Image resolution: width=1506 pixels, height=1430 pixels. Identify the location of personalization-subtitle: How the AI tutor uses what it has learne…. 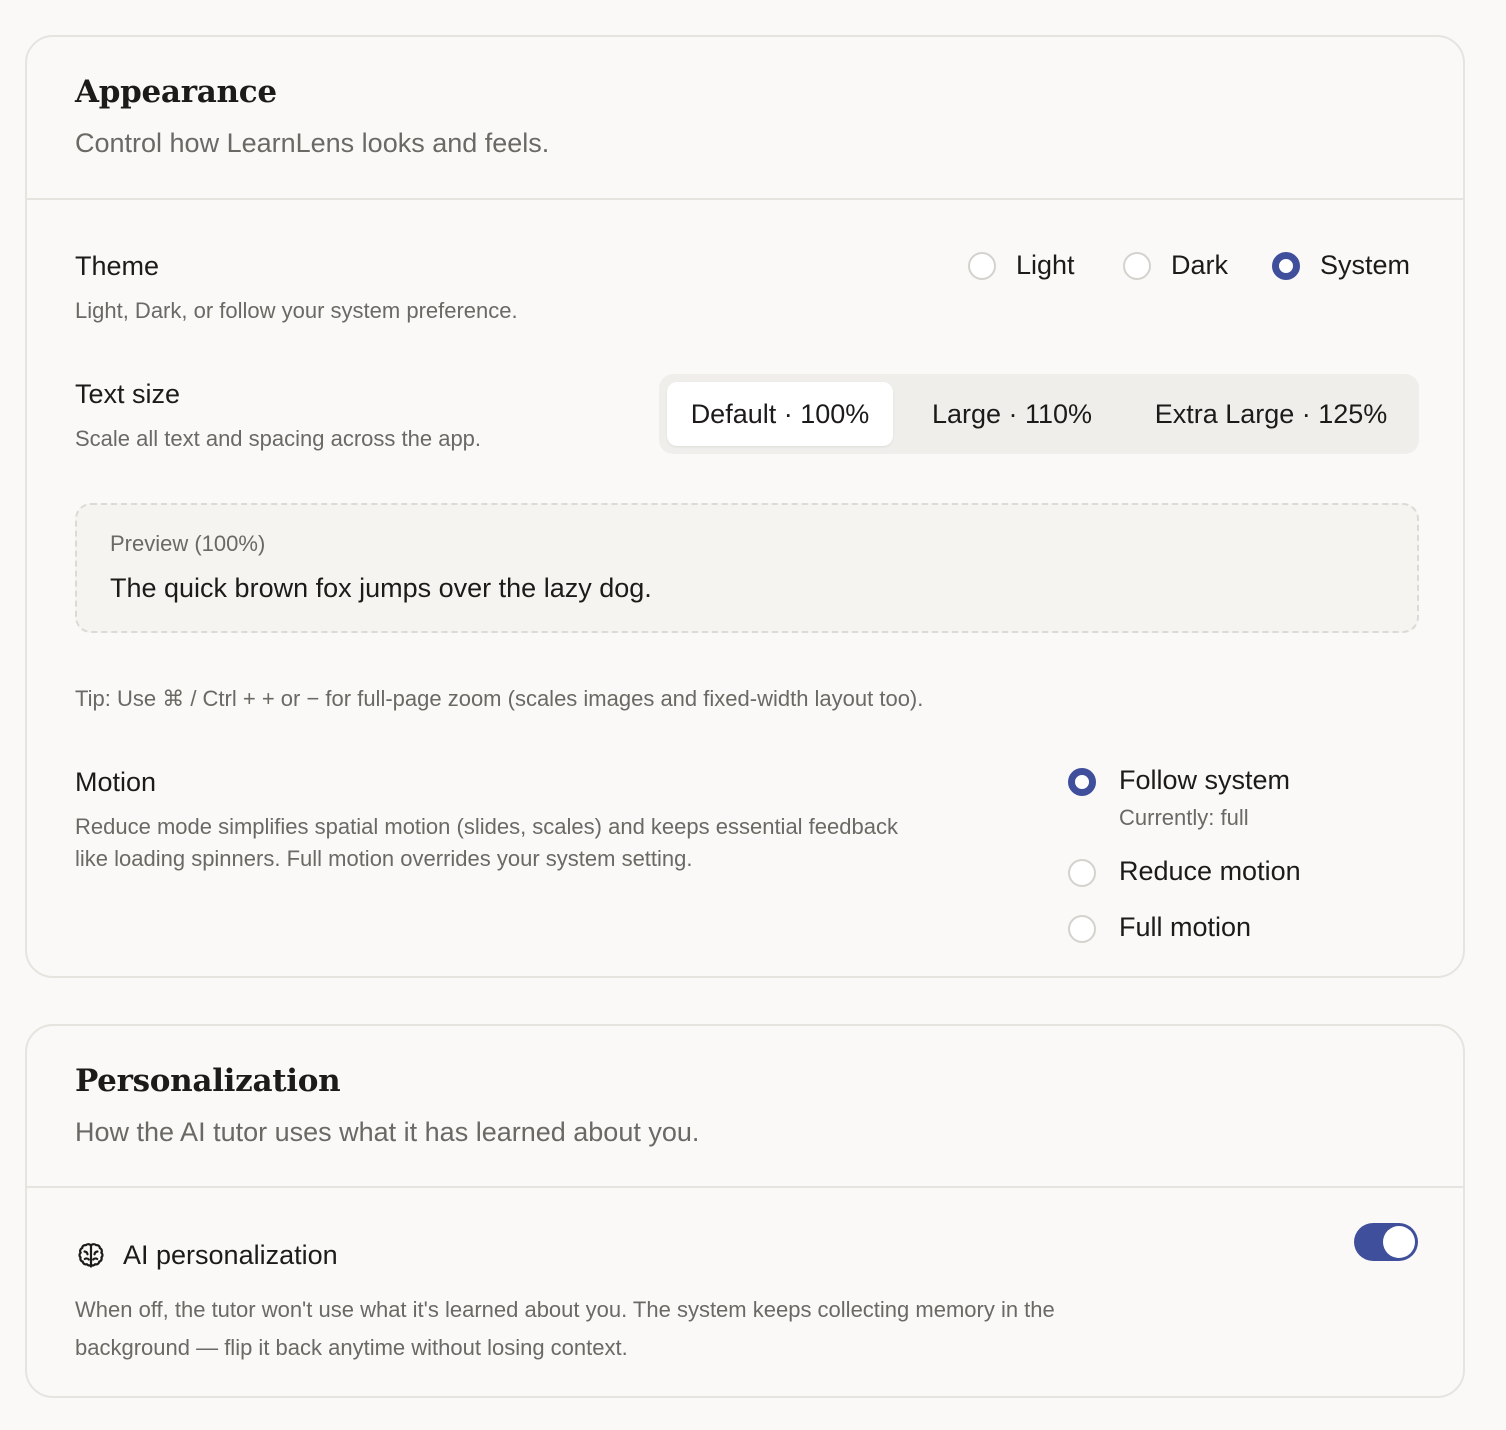
(387, 1132).